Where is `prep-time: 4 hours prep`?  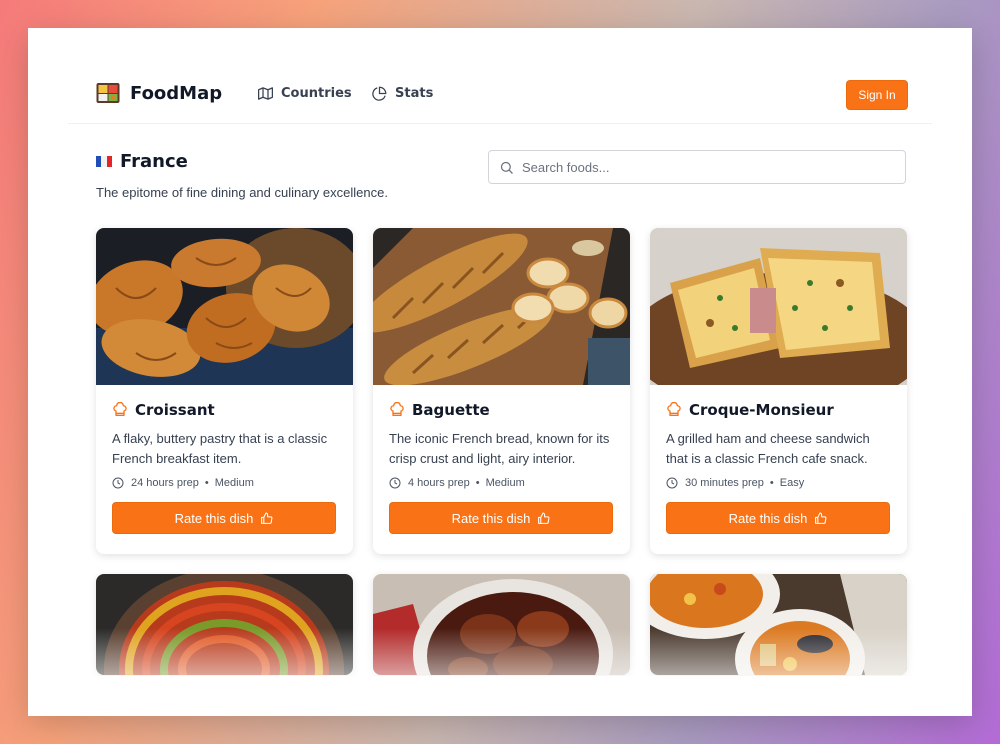 prep-time: 4 hours prep is located at coordinates (439, 483).